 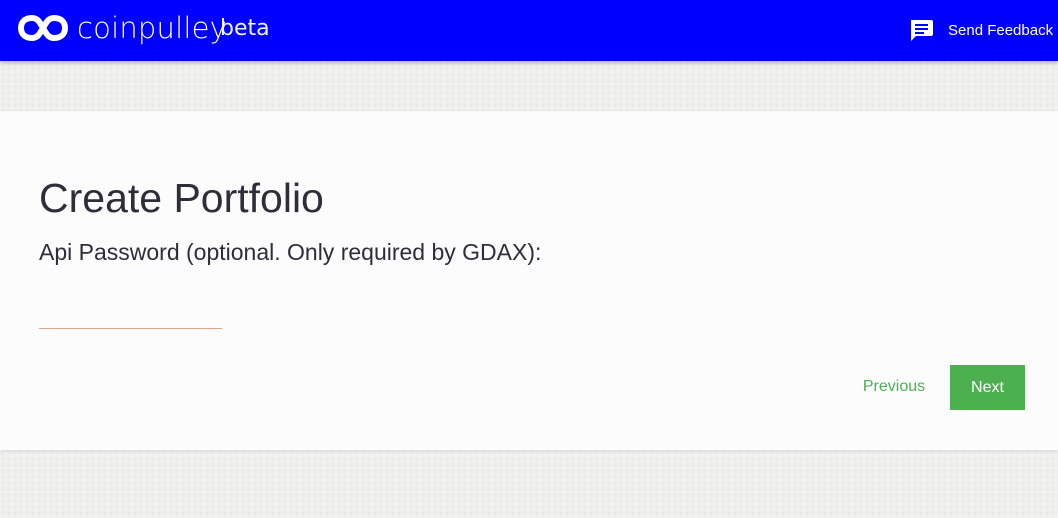 What do you see at coordinates (894, 387) in the screenshot?
I see `previous-button: Previous` at bounding box center [894, 387].